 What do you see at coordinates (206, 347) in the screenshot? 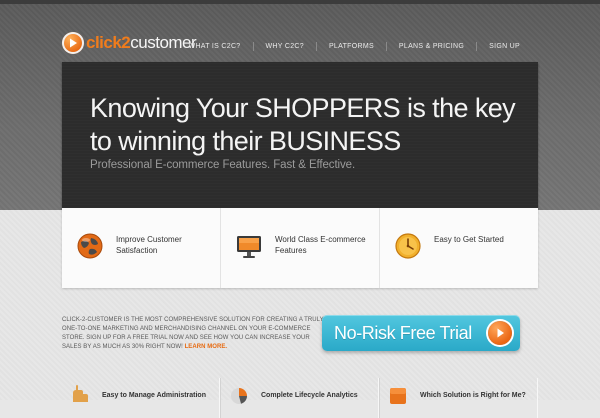
I see `learn-more-link: LEARN MORE.` at bounding box center [206, 347].